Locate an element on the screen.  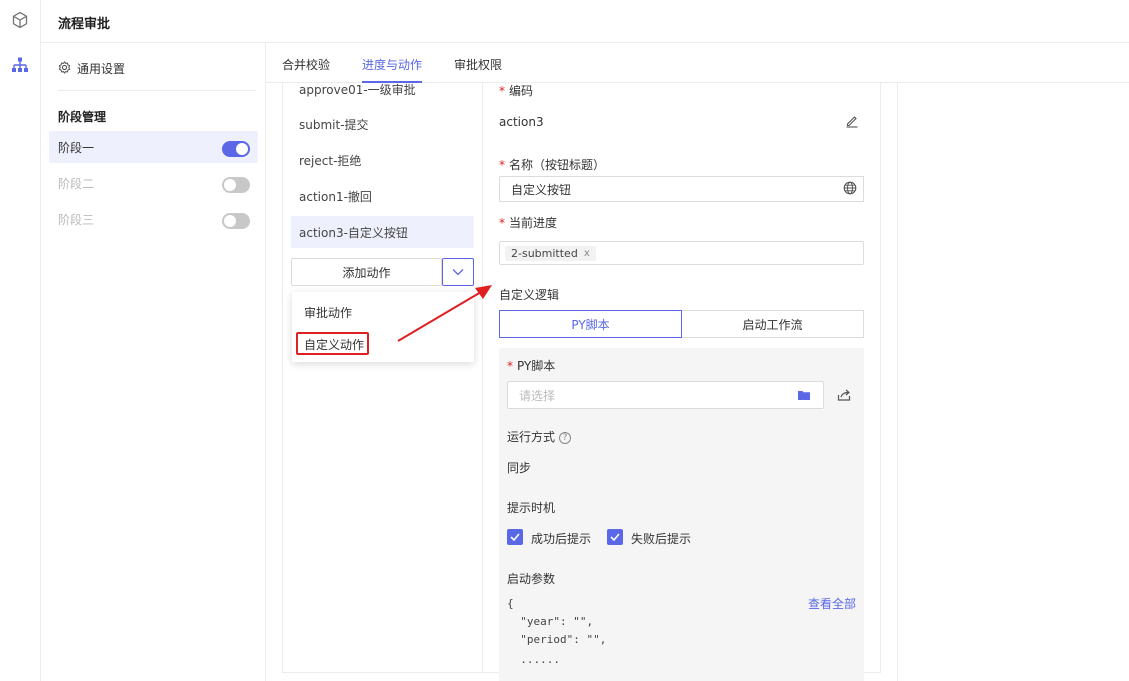
share-icon is located at coordinates (844, 395).